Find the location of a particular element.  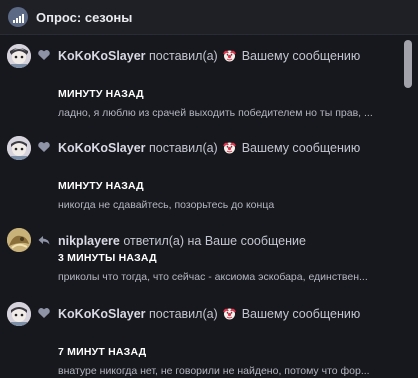

reply-icon is located at coordinates (44, 240).